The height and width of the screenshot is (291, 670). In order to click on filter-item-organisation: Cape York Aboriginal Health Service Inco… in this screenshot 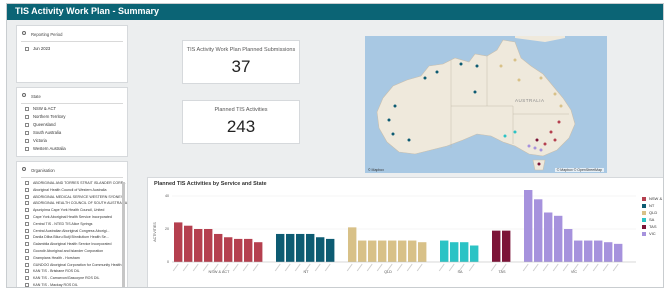, I will do `click(68, 217)`.